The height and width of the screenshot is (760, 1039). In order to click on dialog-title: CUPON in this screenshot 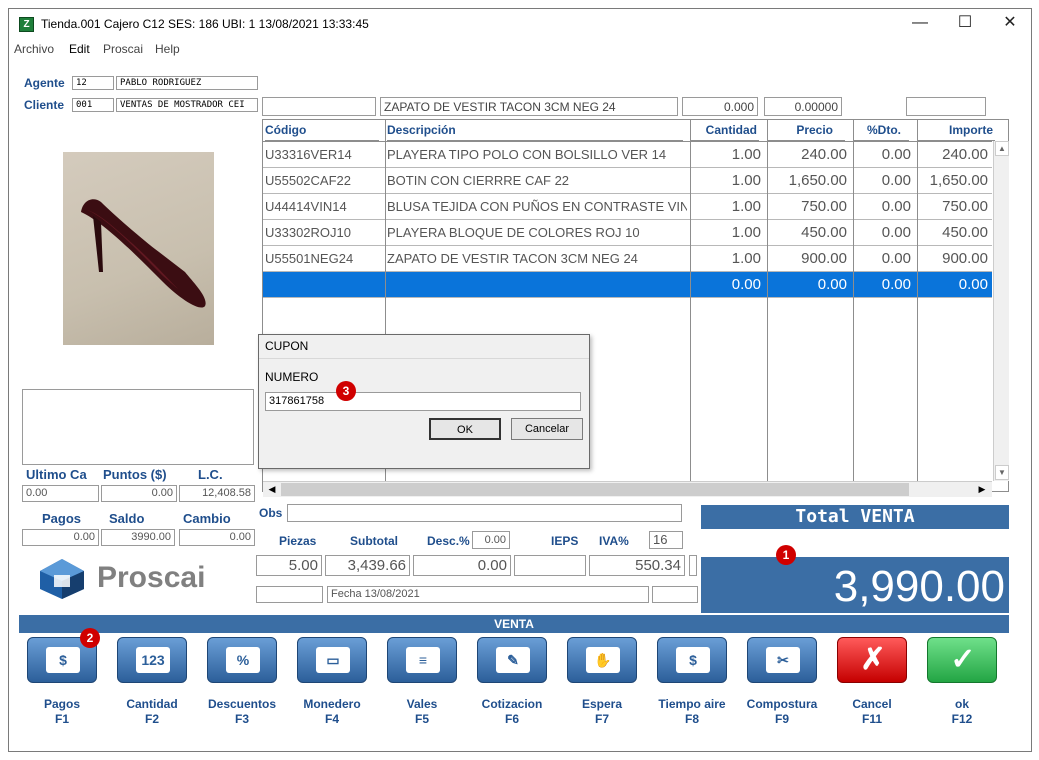, I will do `click(424, 347)`.